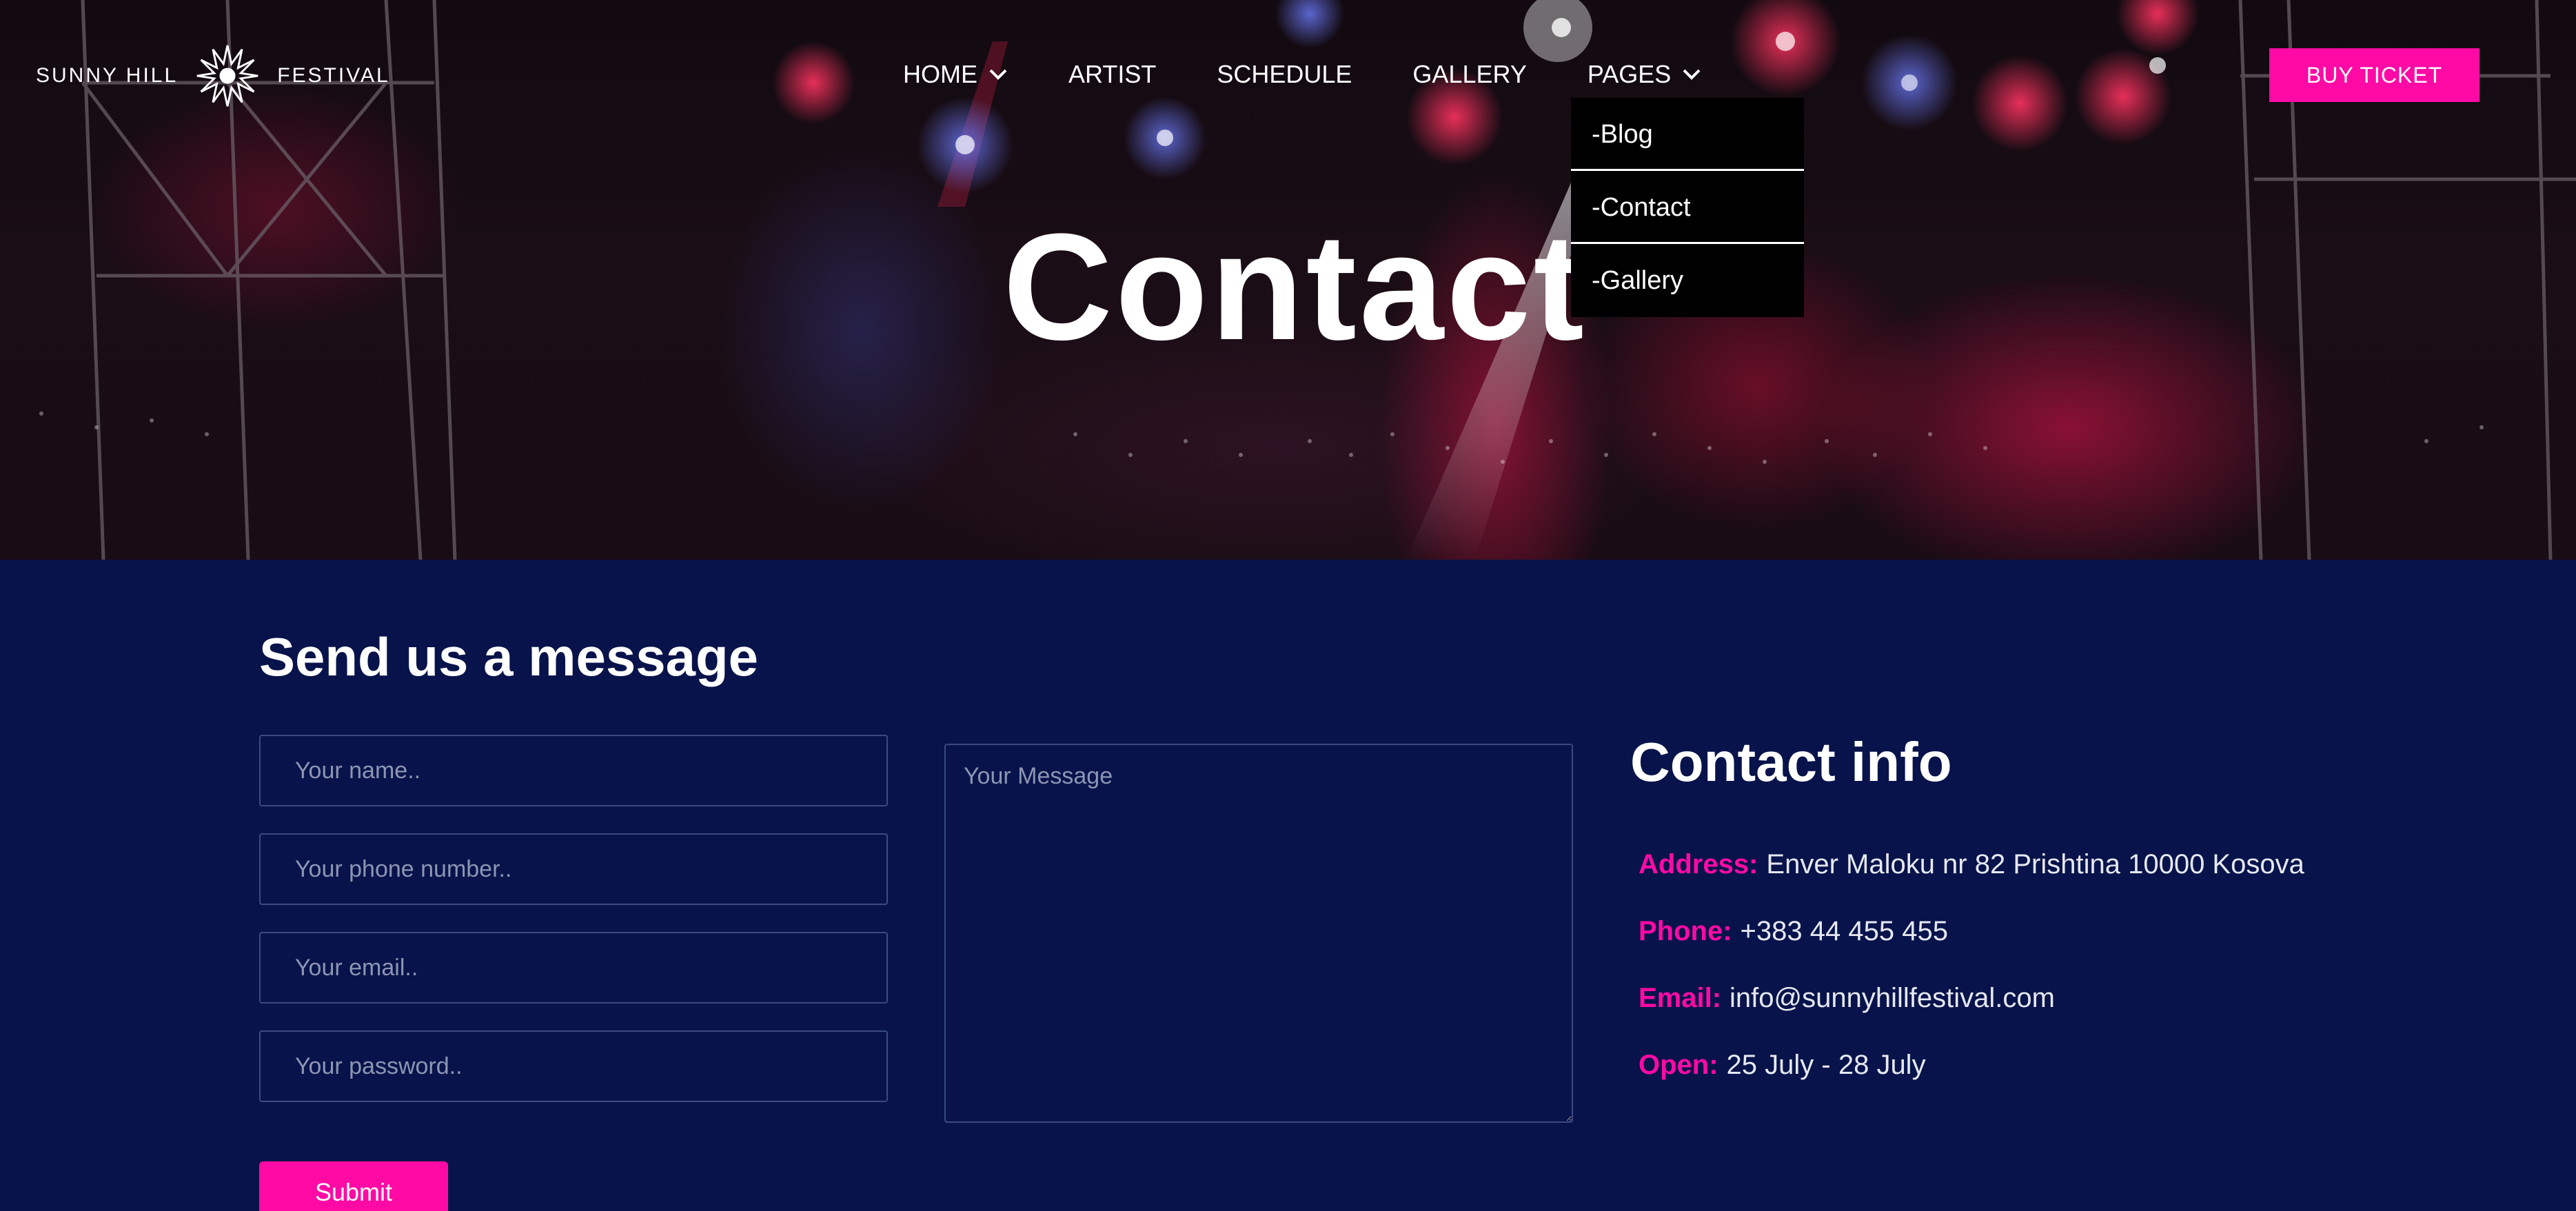 The width and height of the screenshot is (2576, 1211). I want to click on nav-item-pages: PAGES, so click(1644, 75).